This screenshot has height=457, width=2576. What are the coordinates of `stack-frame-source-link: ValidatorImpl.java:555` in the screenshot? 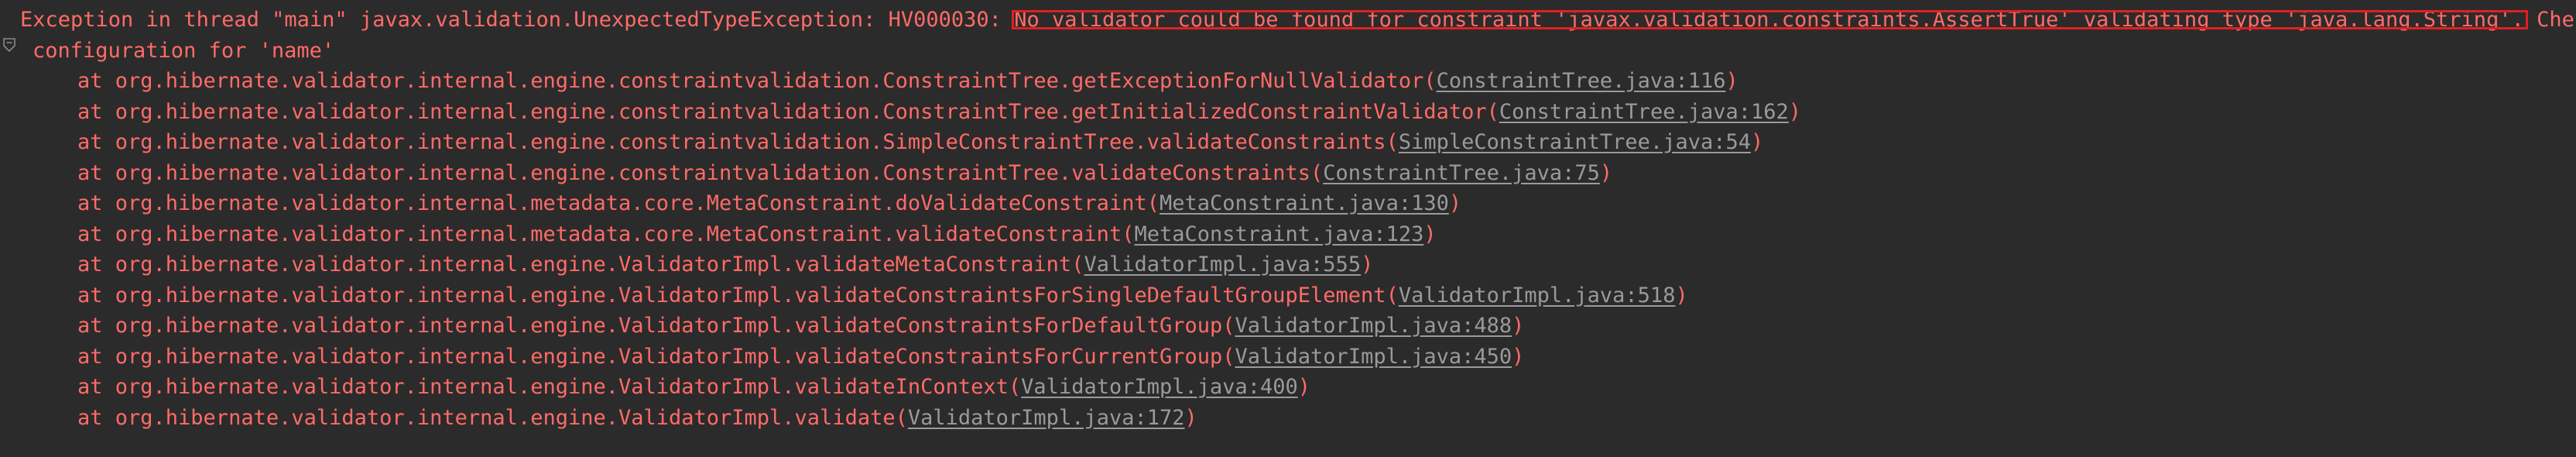 It's located at (1222, 265).